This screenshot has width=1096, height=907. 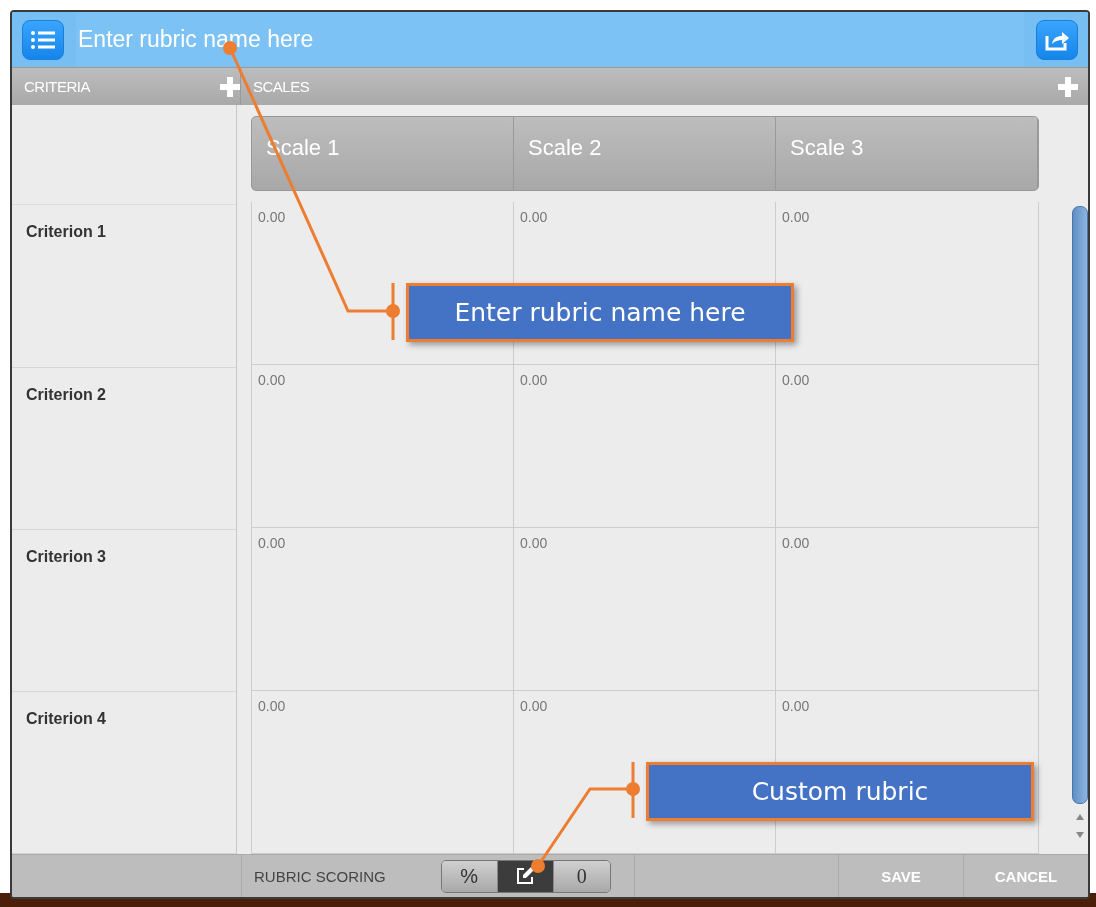 I want to click on callout-label: Custom rubric, so click(x=840, y=791).